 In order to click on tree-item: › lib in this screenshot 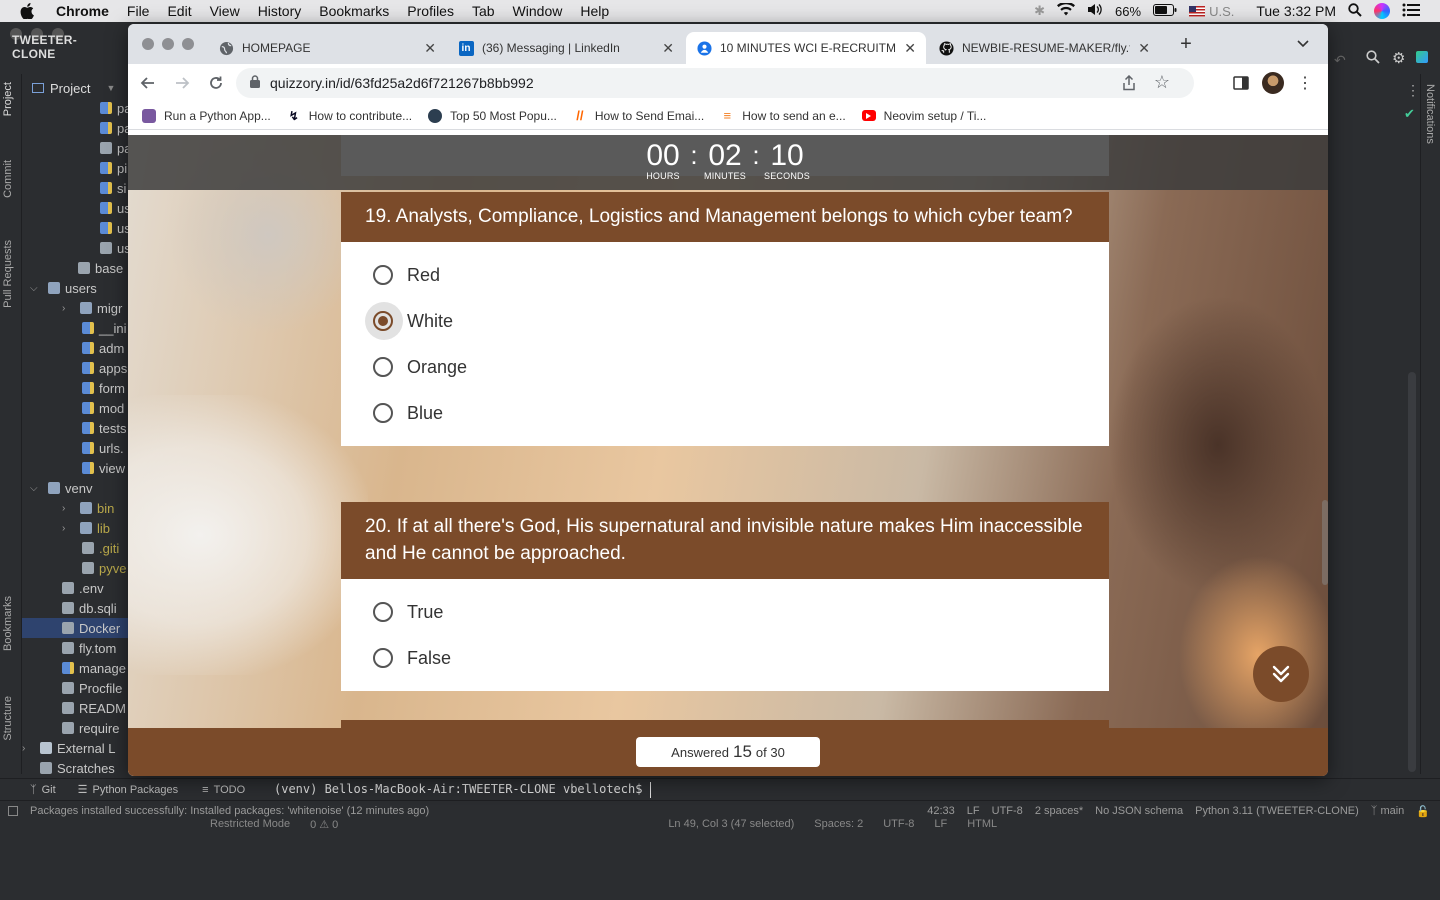, I will do `click(75, 528)`.